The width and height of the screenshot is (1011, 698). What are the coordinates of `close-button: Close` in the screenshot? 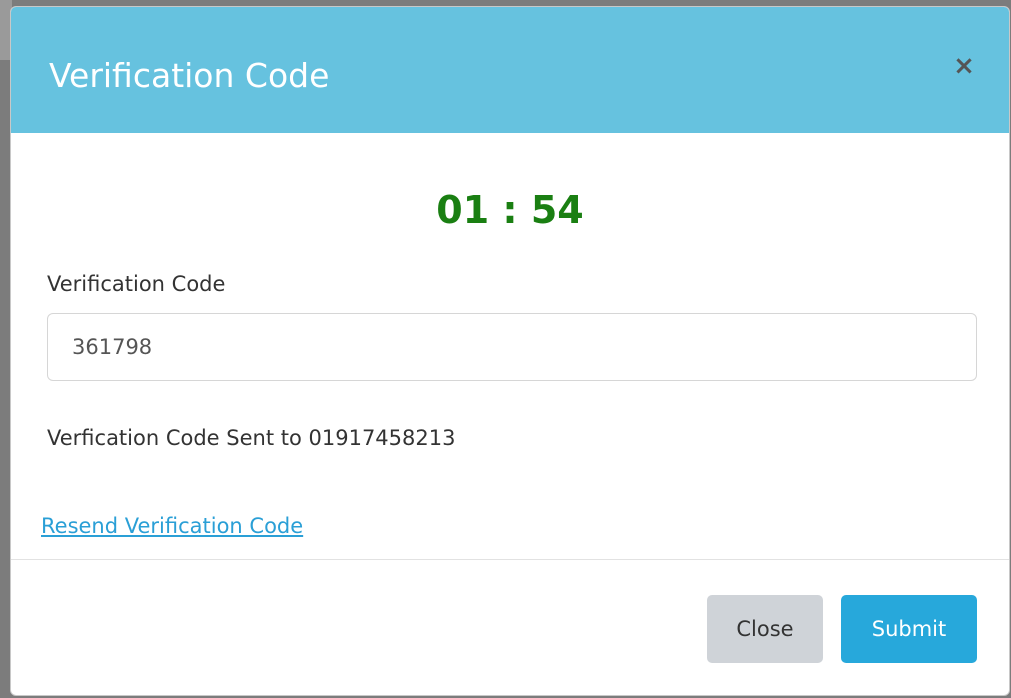 It's located at (765, 629).